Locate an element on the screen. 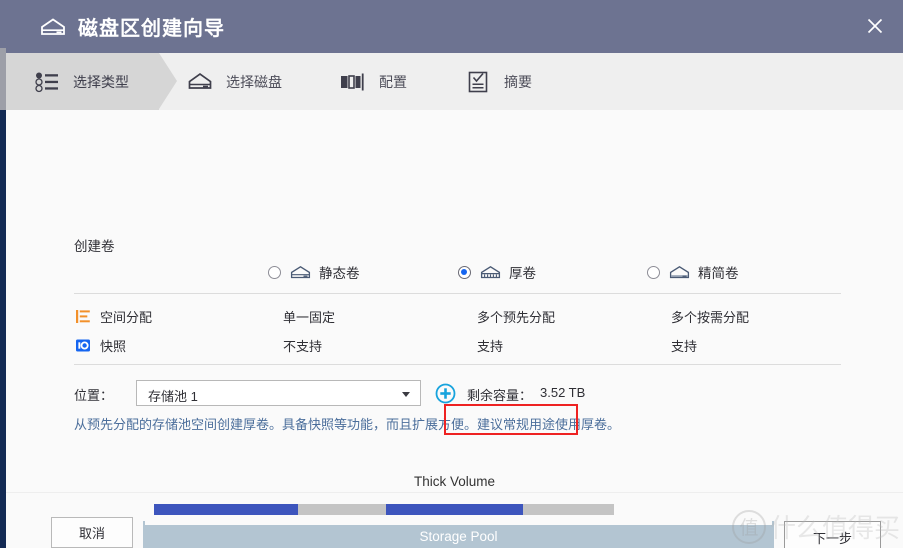 The width and height of the screenshot is (903, 548). wizard-step-select-type: 选择类型 is located at coordinates (91, 81).